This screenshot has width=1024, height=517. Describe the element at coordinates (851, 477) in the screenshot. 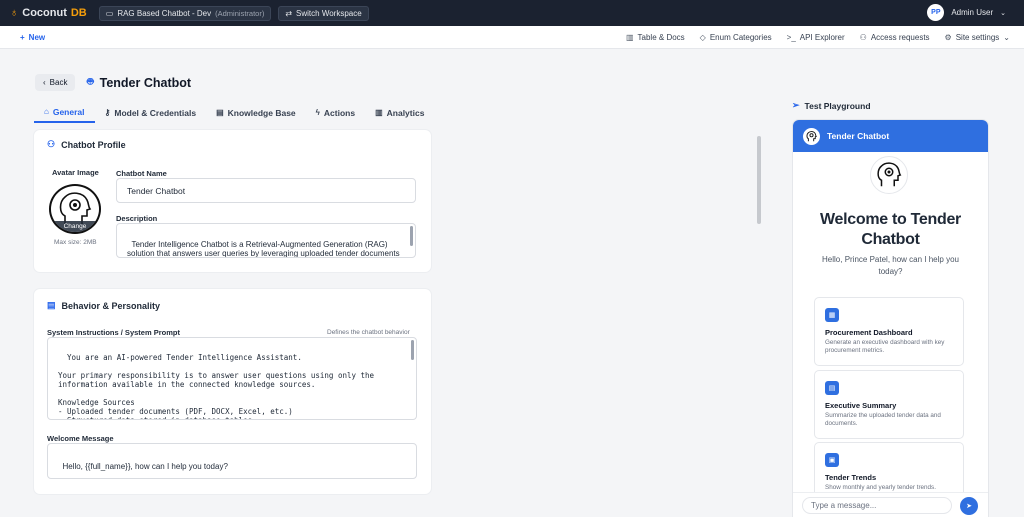

I see `suggestion-title: Tender Trends` at that location.